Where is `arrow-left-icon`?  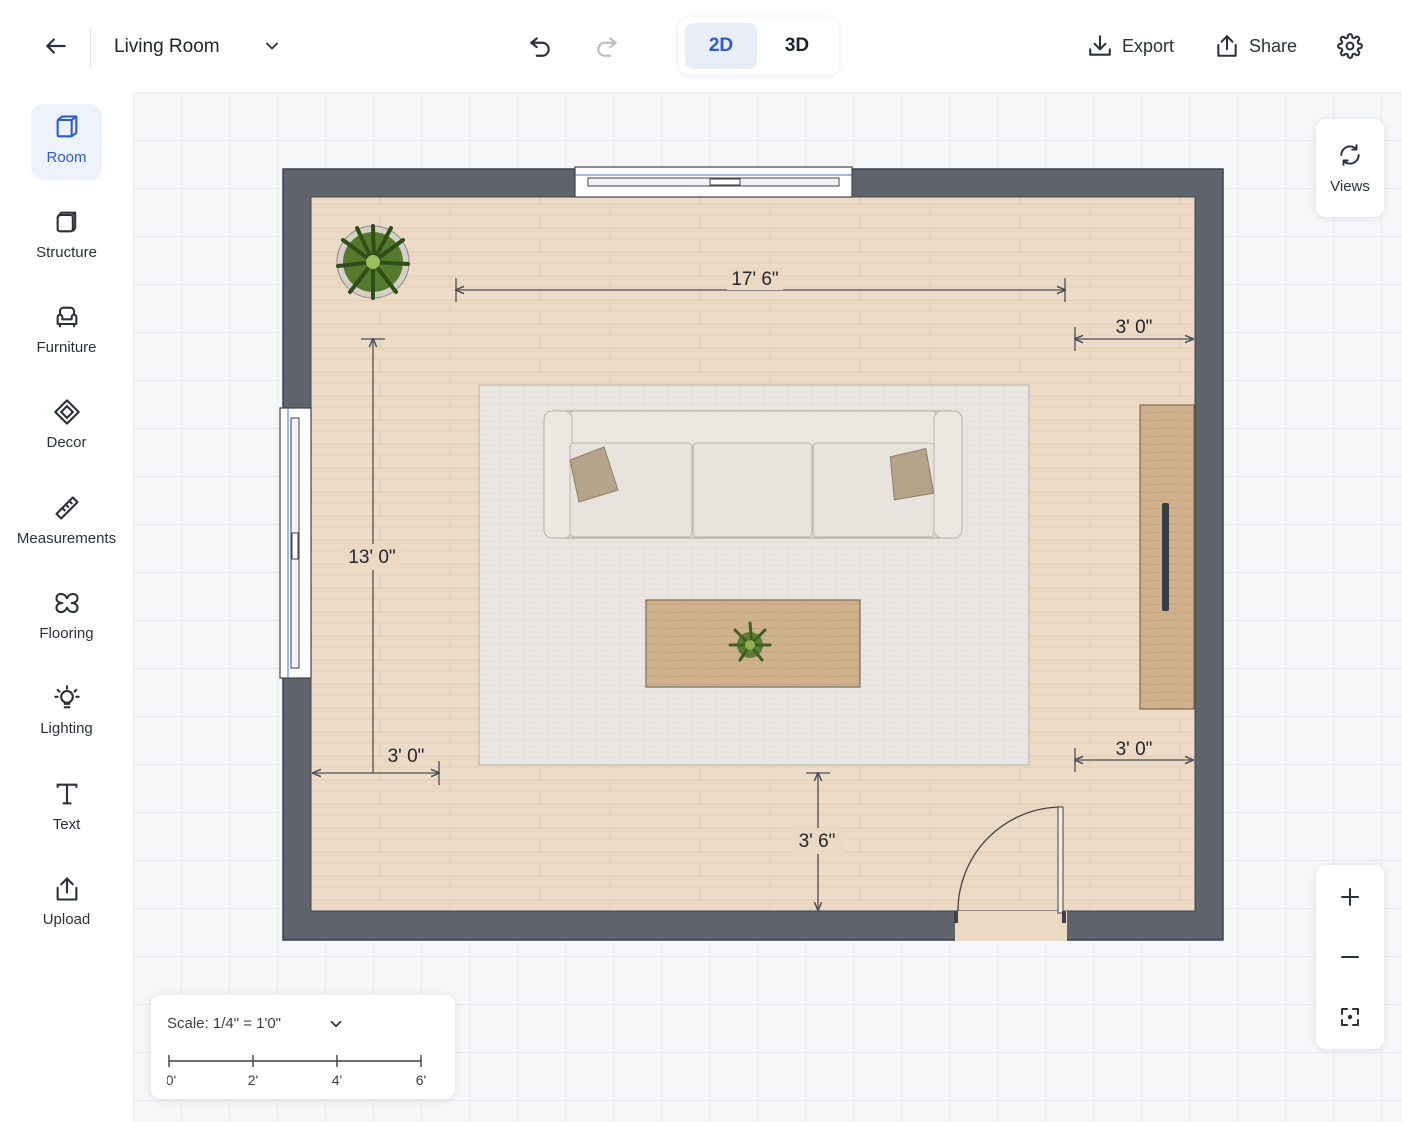 arrow-left-icon is located at coordinates (56, 46).